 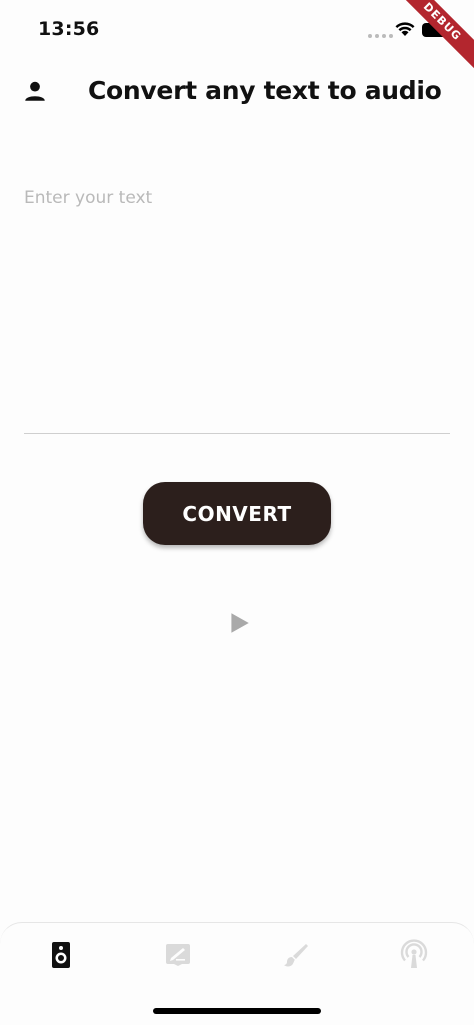 I want to click on play-icon, so click(x=239, y=623).